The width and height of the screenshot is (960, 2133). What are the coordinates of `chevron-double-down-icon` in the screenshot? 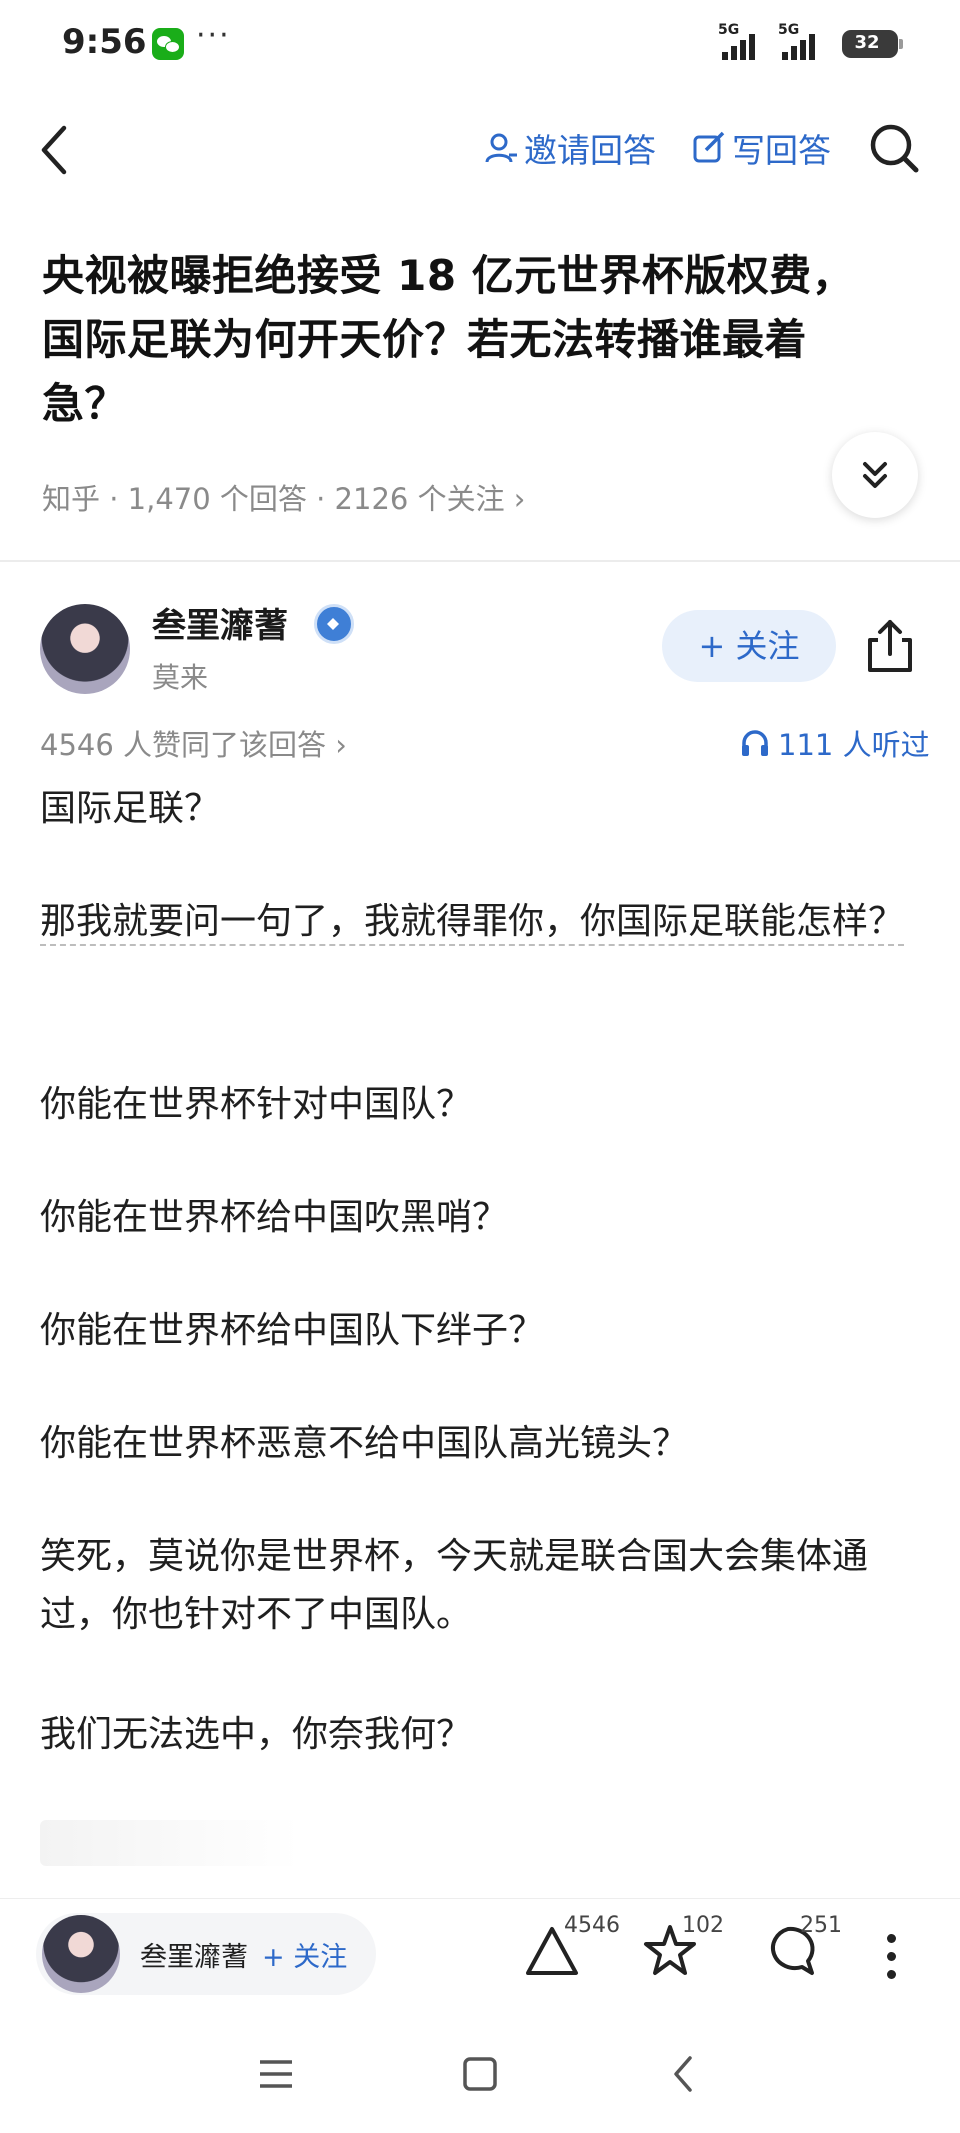 It's located at (875, 475).